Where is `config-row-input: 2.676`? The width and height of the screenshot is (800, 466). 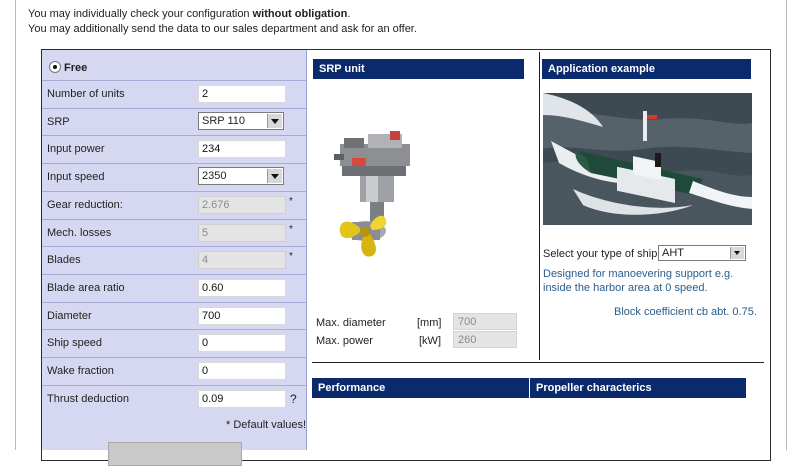
config-row-input: 2.676 is located at coordinates (242, 205).